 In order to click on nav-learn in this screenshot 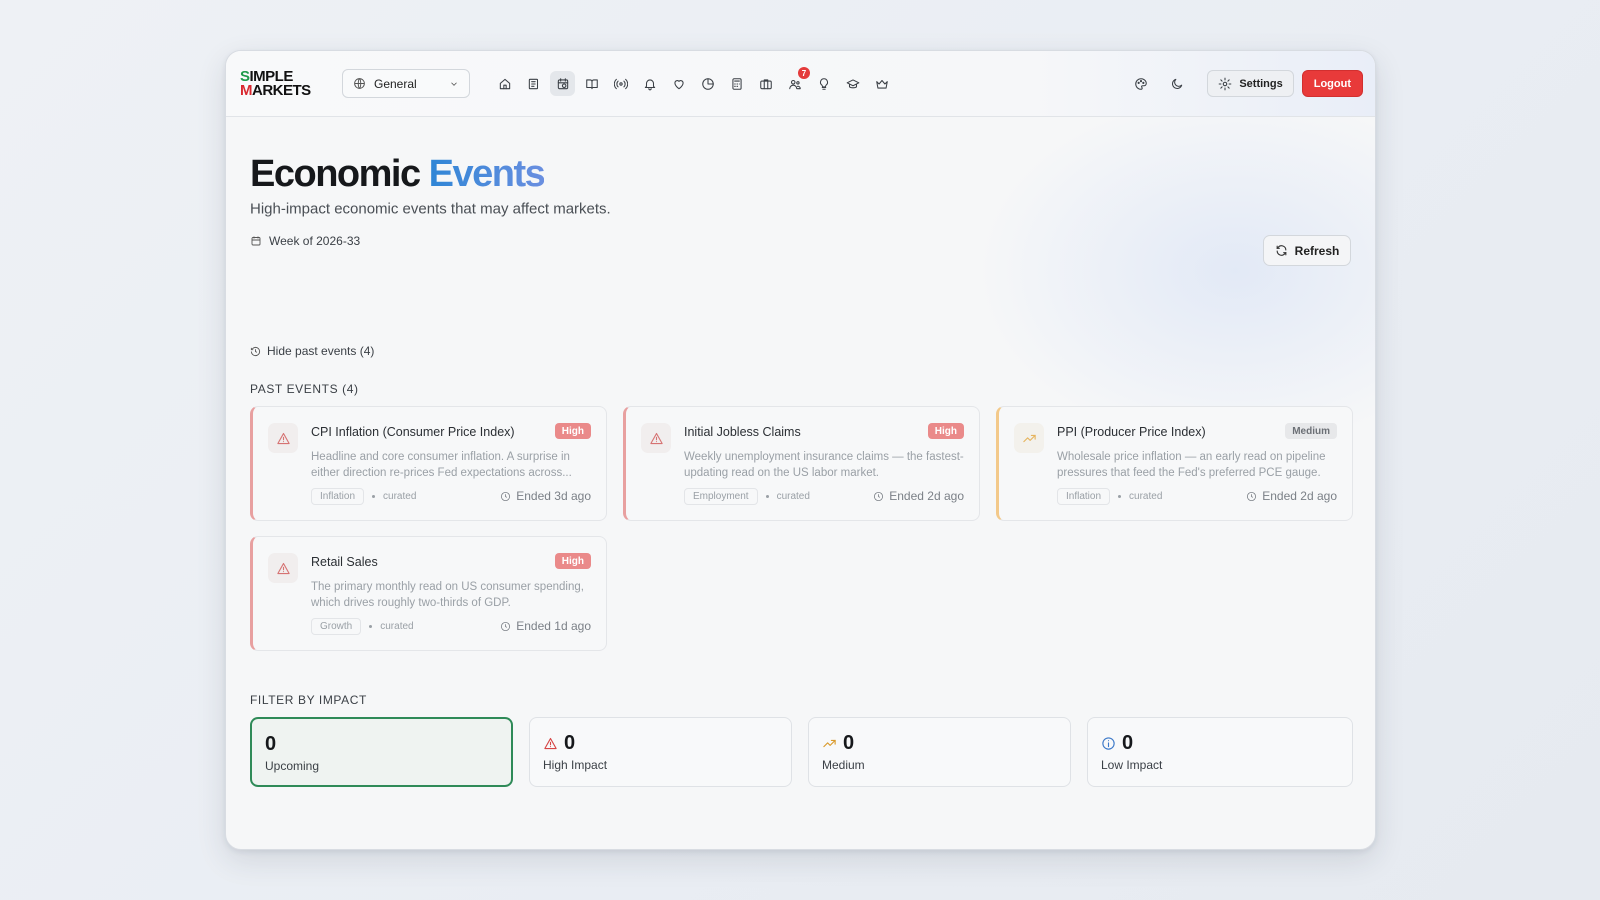, I will do `click(591, 83)`.